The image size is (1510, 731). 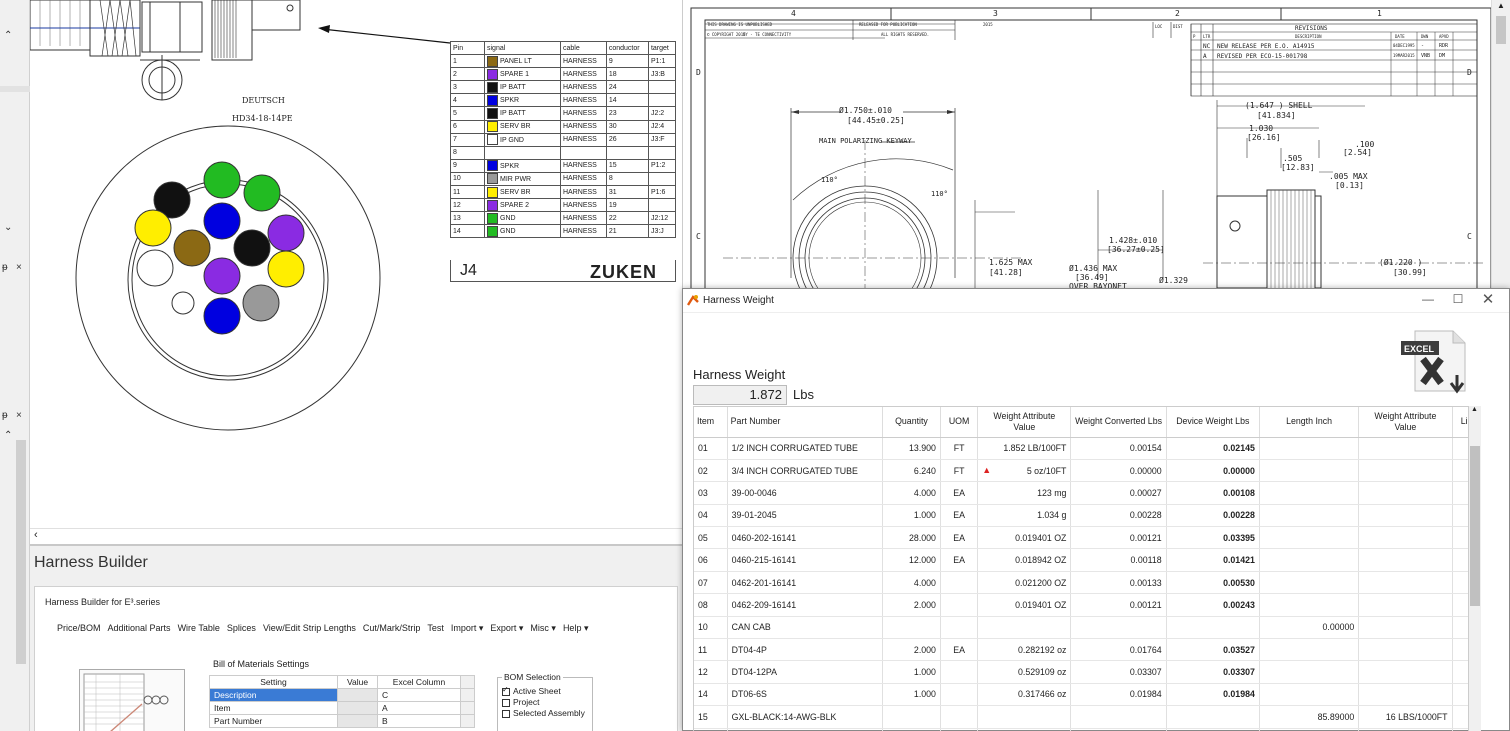 I want to click on line-cell, so click(x=1460, y=717).